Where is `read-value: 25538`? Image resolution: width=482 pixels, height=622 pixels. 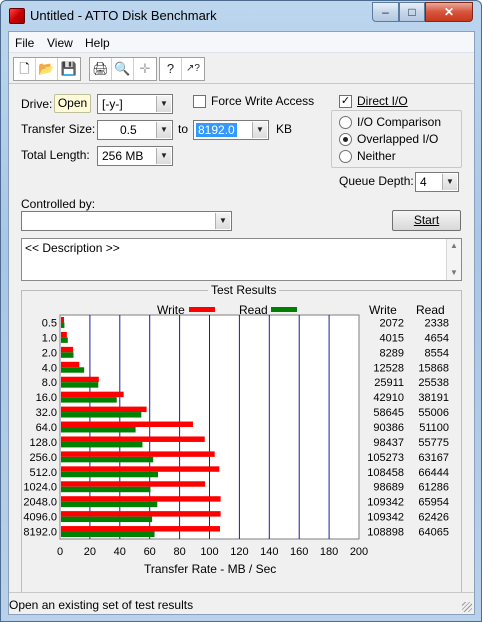 read-value: 25538 is located at coordinates (433, 383).